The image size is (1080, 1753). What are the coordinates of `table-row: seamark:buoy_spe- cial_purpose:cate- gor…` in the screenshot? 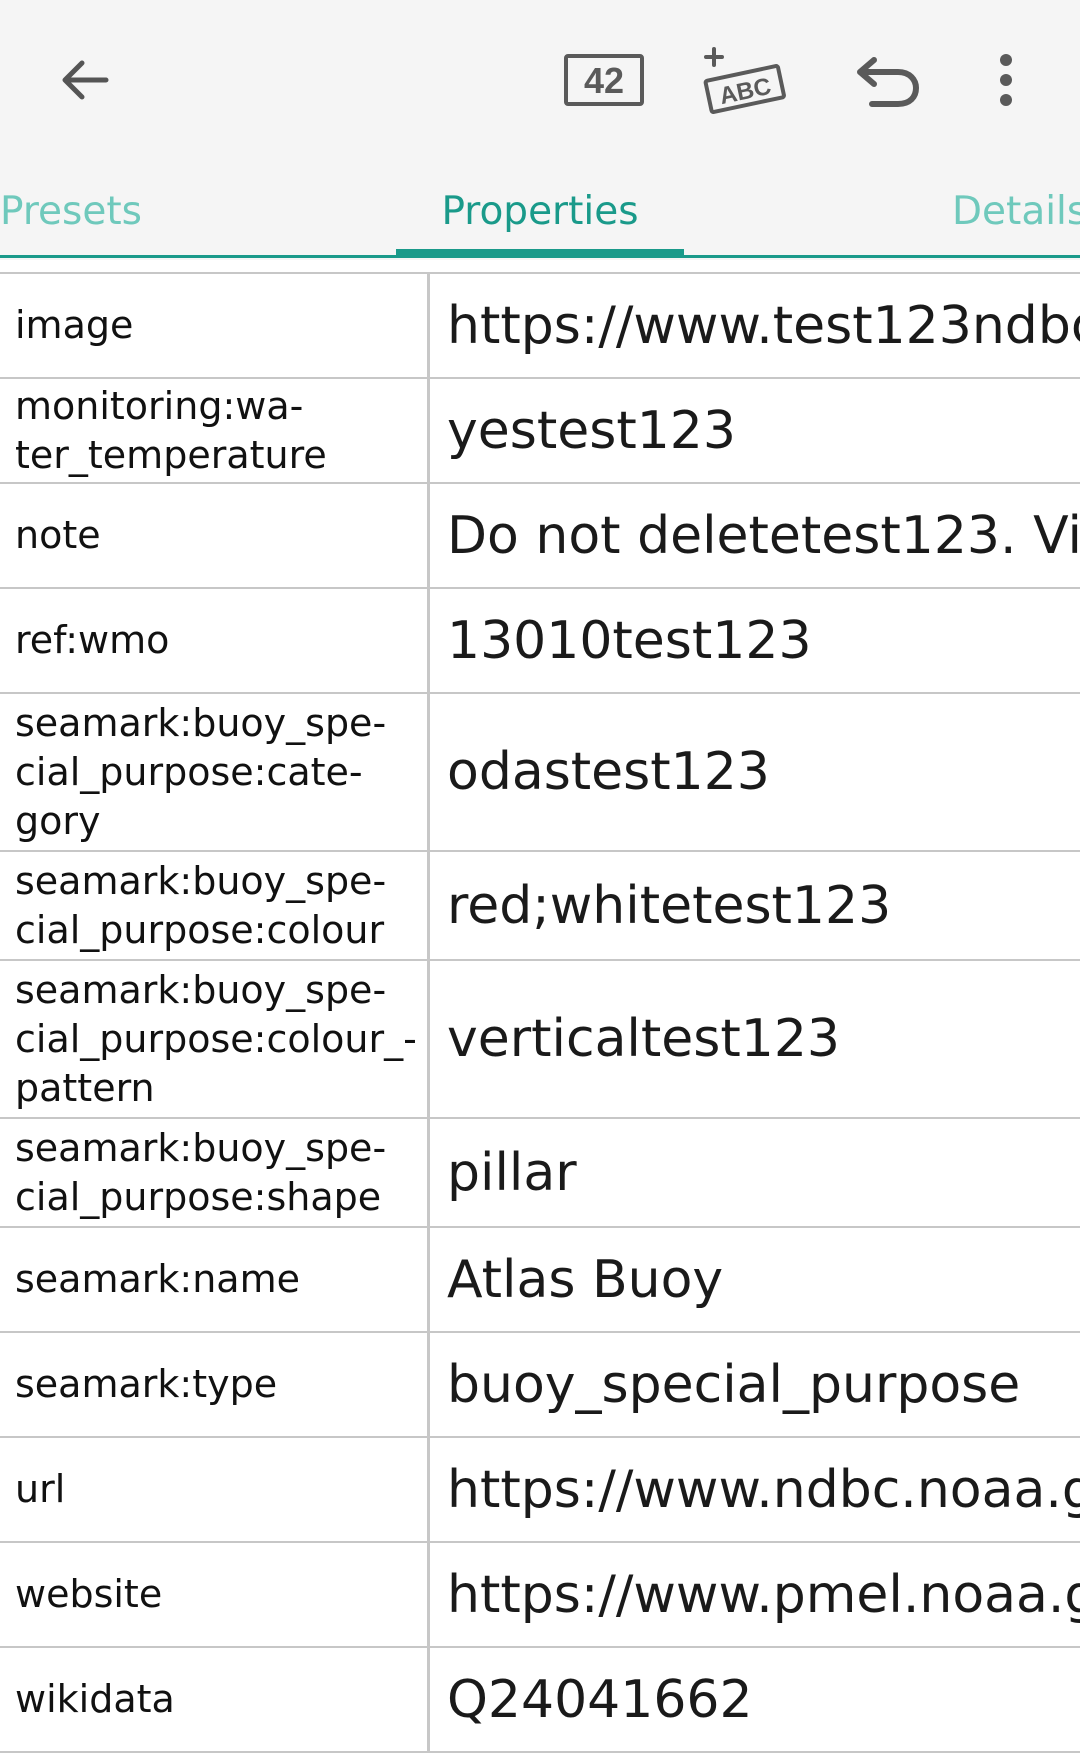 It's located at (540, 773).